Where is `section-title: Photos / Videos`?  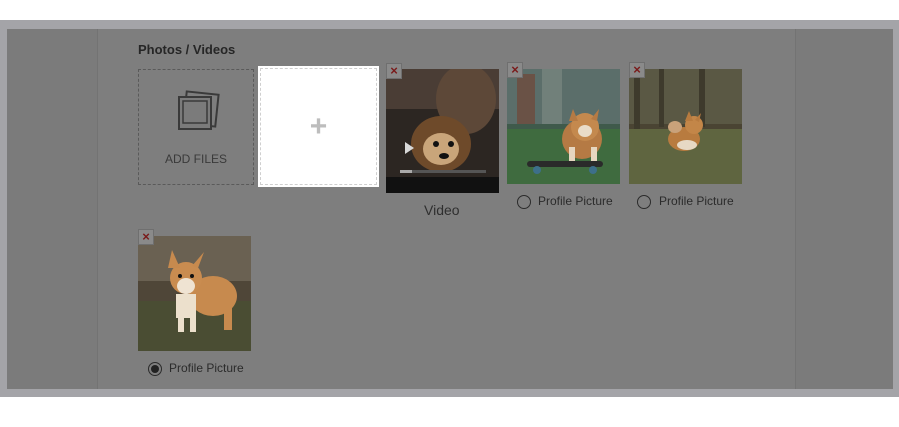
section-title: Photos / Videos is located at coordinates (187, 49).